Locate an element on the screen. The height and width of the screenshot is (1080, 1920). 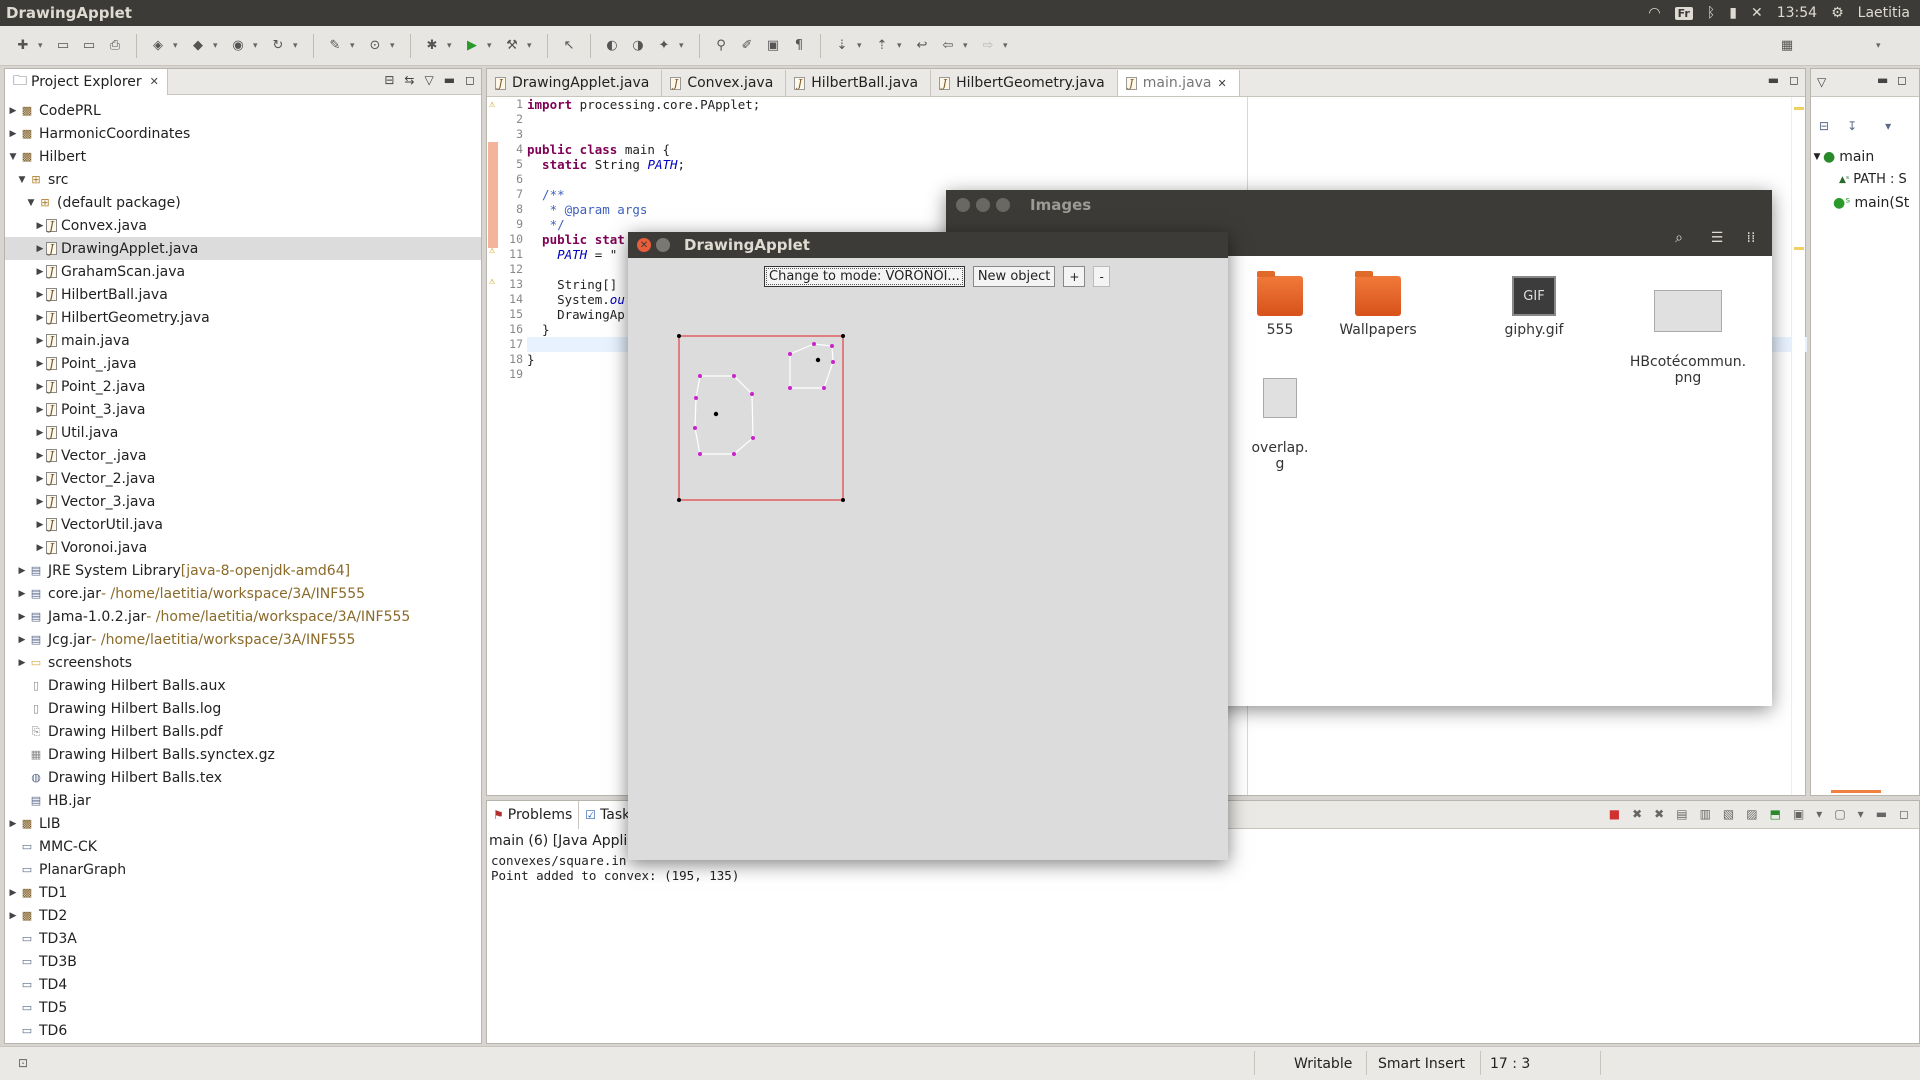
file-item-hbcotecommun: HBcotécommun. png is located at coordinates (1688, 338).